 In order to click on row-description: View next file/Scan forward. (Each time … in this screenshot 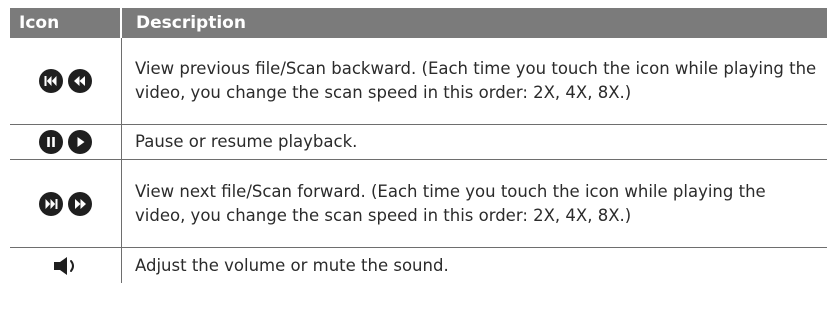, I will do `click(450, 203)`.